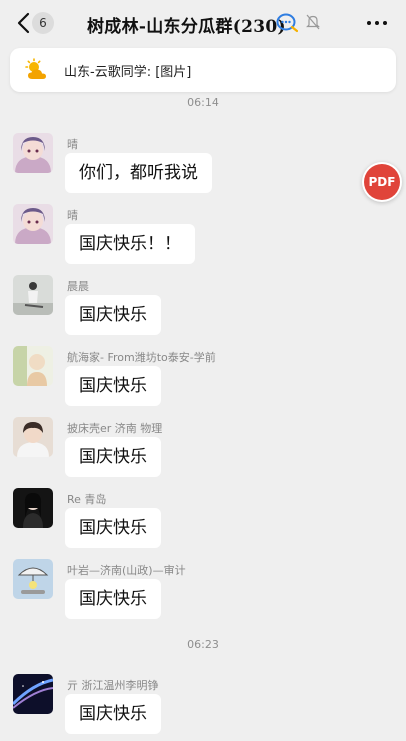  Describe the element at coordinates (203, 523) in the screenshot. I see `message-item: Re 青岛 国庆快乐` at that location.